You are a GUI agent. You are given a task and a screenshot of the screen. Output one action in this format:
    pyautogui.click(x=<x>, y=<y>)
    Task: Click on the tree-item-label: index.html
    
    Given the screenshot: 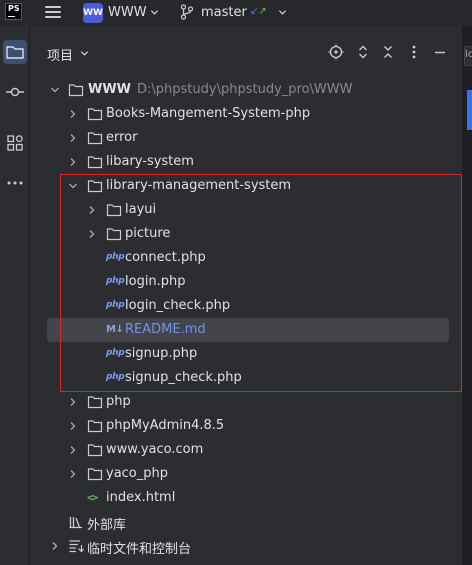 What is the action you would take?
    pyautogui.click(x=141, y=497)
    